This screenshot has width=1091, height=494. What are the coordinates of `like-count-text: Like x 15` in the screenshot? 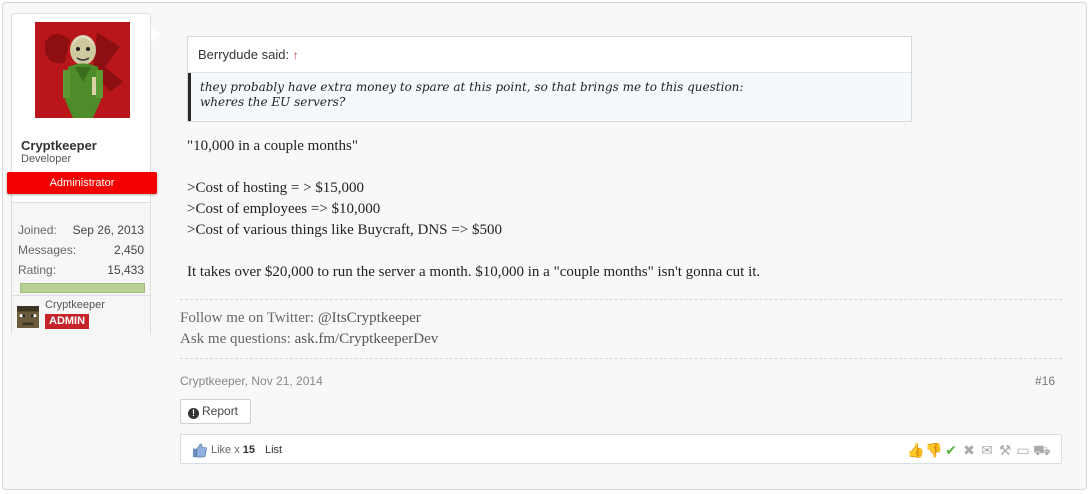 It's located at (233, 450).